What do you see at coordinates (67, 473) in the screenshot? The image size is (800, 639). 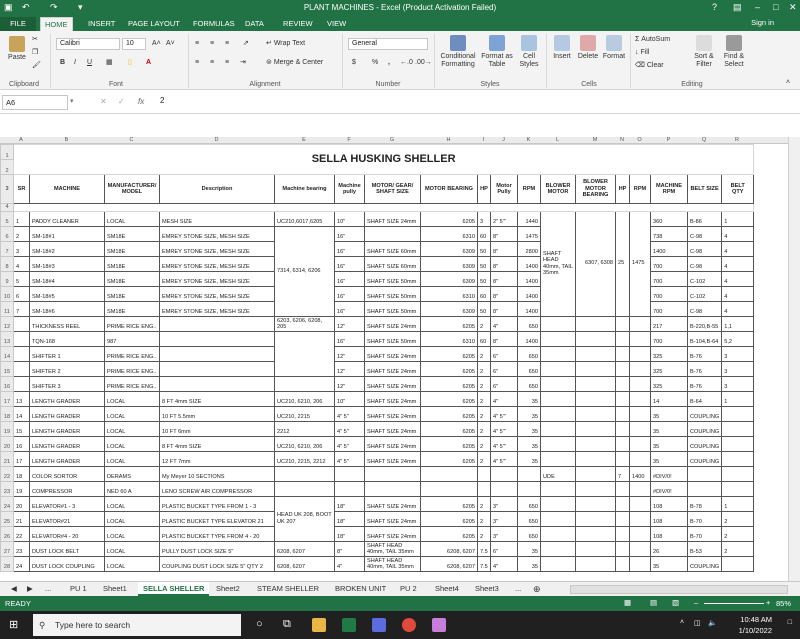 I see `cell: COLOR SORTOR` at bounding box center [67, 473].